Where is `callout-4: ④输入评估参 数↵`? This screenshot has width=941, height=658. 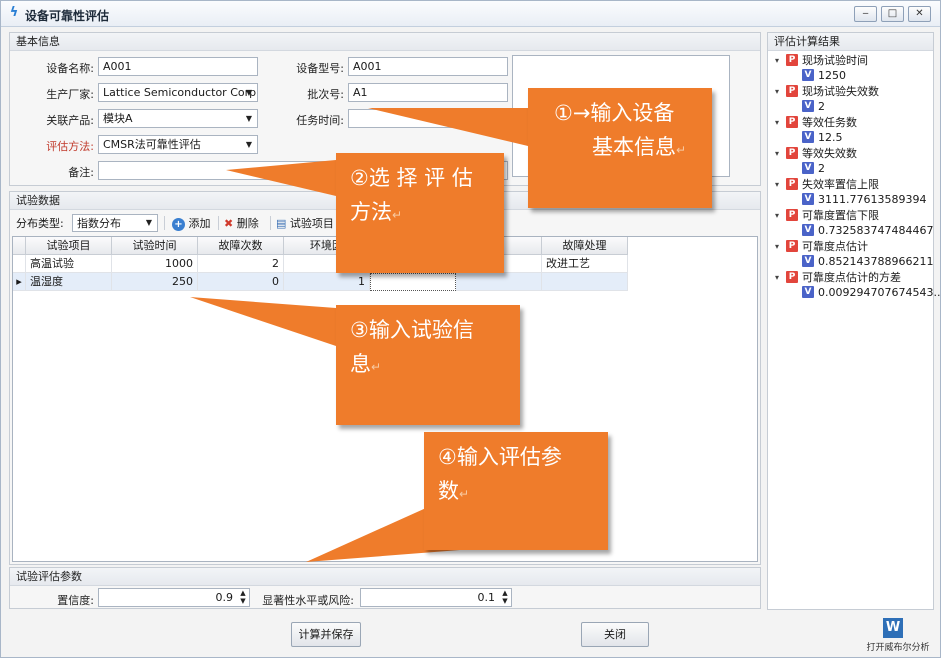 callout-4: ④输入评估参 数↵ is located at coordinates (516, 491).